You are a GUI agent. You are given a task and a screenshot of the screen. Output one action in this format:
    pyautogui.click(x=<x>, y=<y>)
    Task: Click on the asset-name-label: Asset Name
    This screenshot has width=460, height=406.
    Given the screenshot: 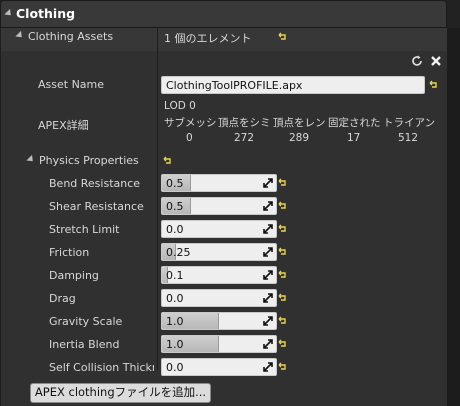 What is the action you would take?
    pyautogui.click(x=71, y=84)
    